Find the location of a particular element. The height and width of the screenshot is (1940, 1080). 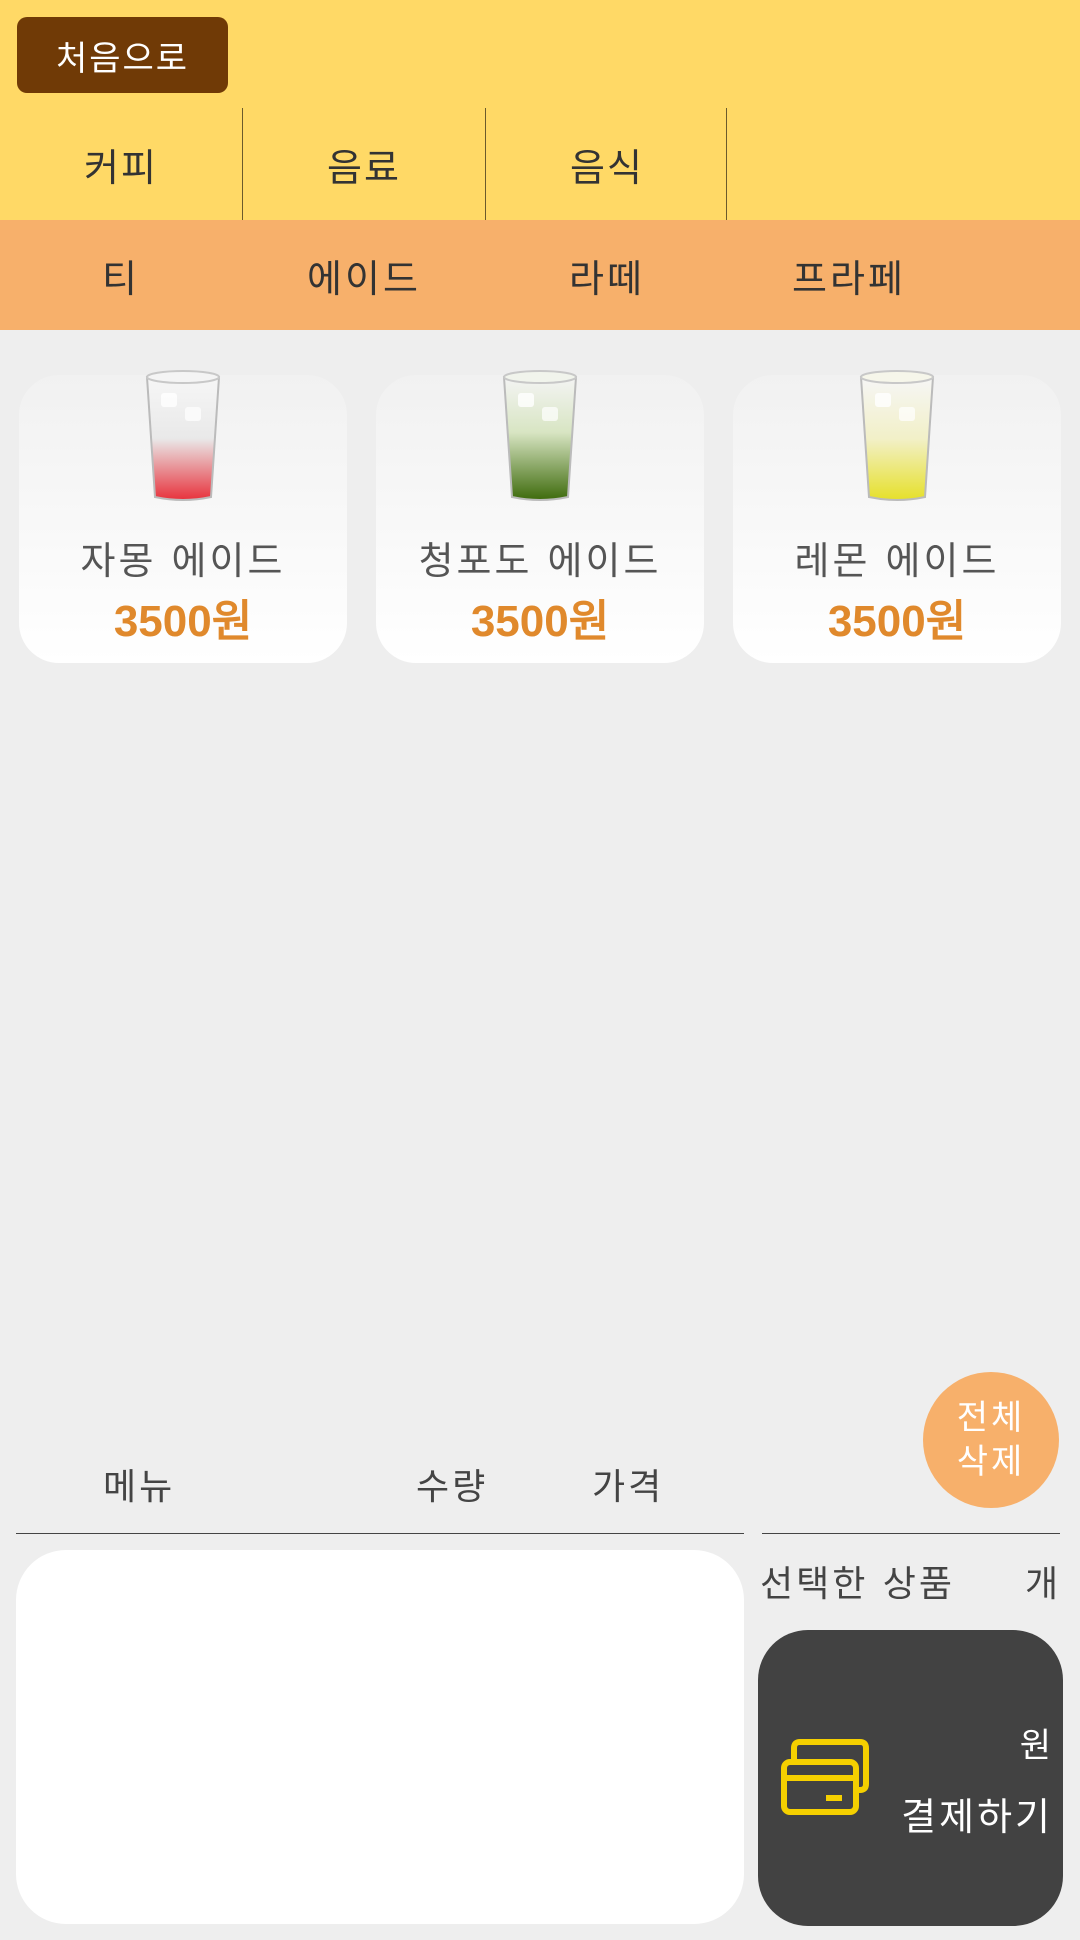

product-card: 레몬 에이드 3500원 is located at coordinates (897, 516).